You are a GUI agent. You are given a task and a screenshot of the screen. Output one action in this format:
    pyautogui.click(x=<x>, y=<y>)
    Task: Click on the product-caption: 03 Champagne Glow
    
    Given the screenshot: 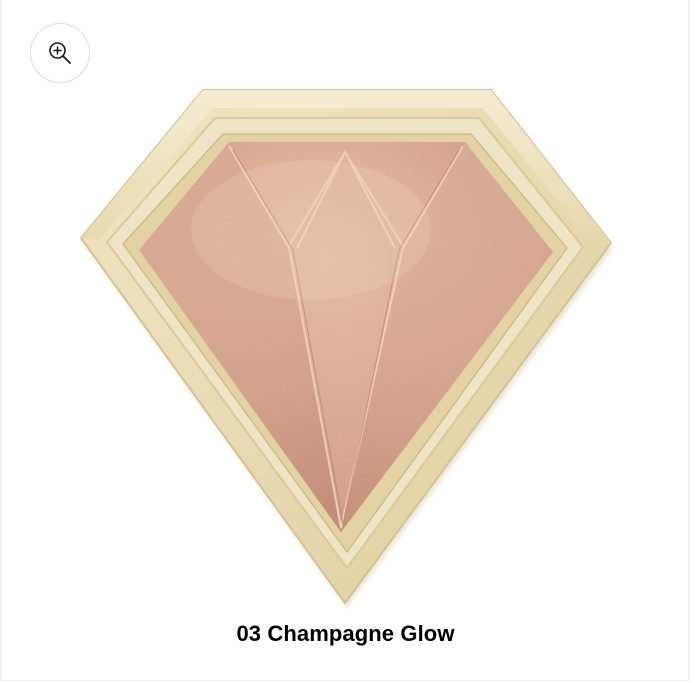 What is the action you would take?
    pyautogui.click(x=345, y=633)
    